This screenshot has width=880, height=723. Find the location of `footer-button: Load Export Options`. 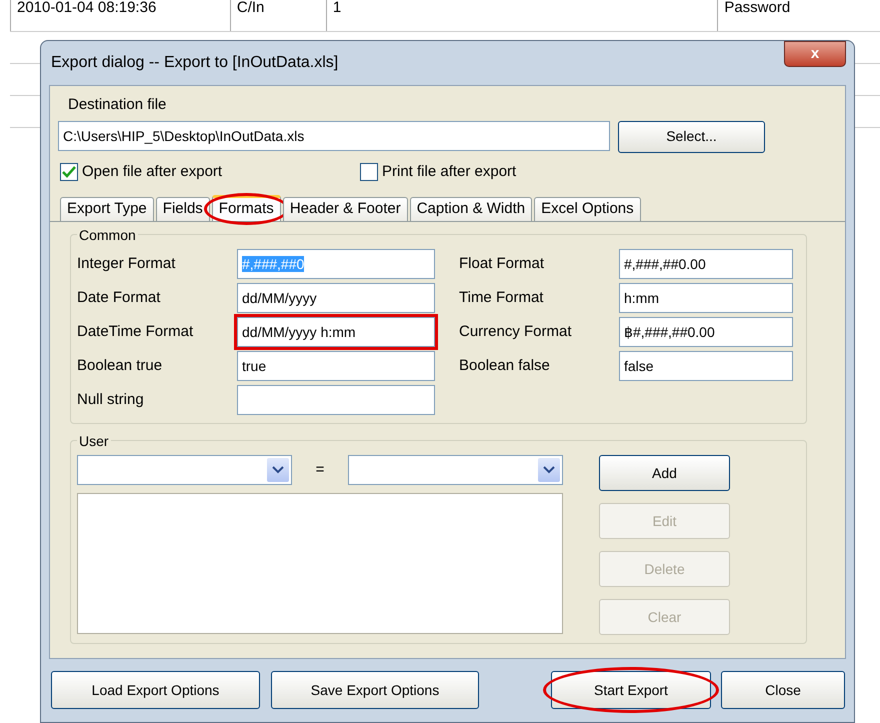

footer-button: Load Export Options is located at coordinates (155, 690).